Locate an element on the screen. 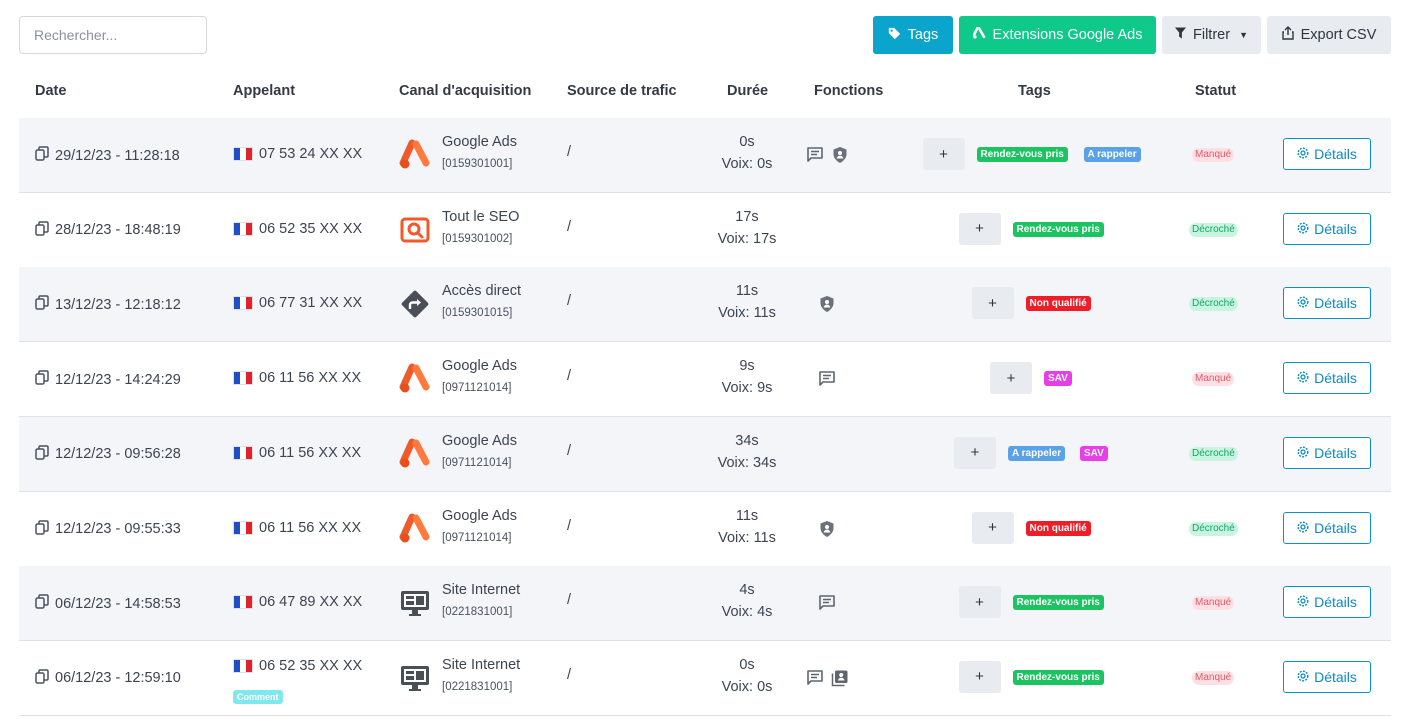  voice-duration: Voix: 17s is located at coordinates (747, 238).